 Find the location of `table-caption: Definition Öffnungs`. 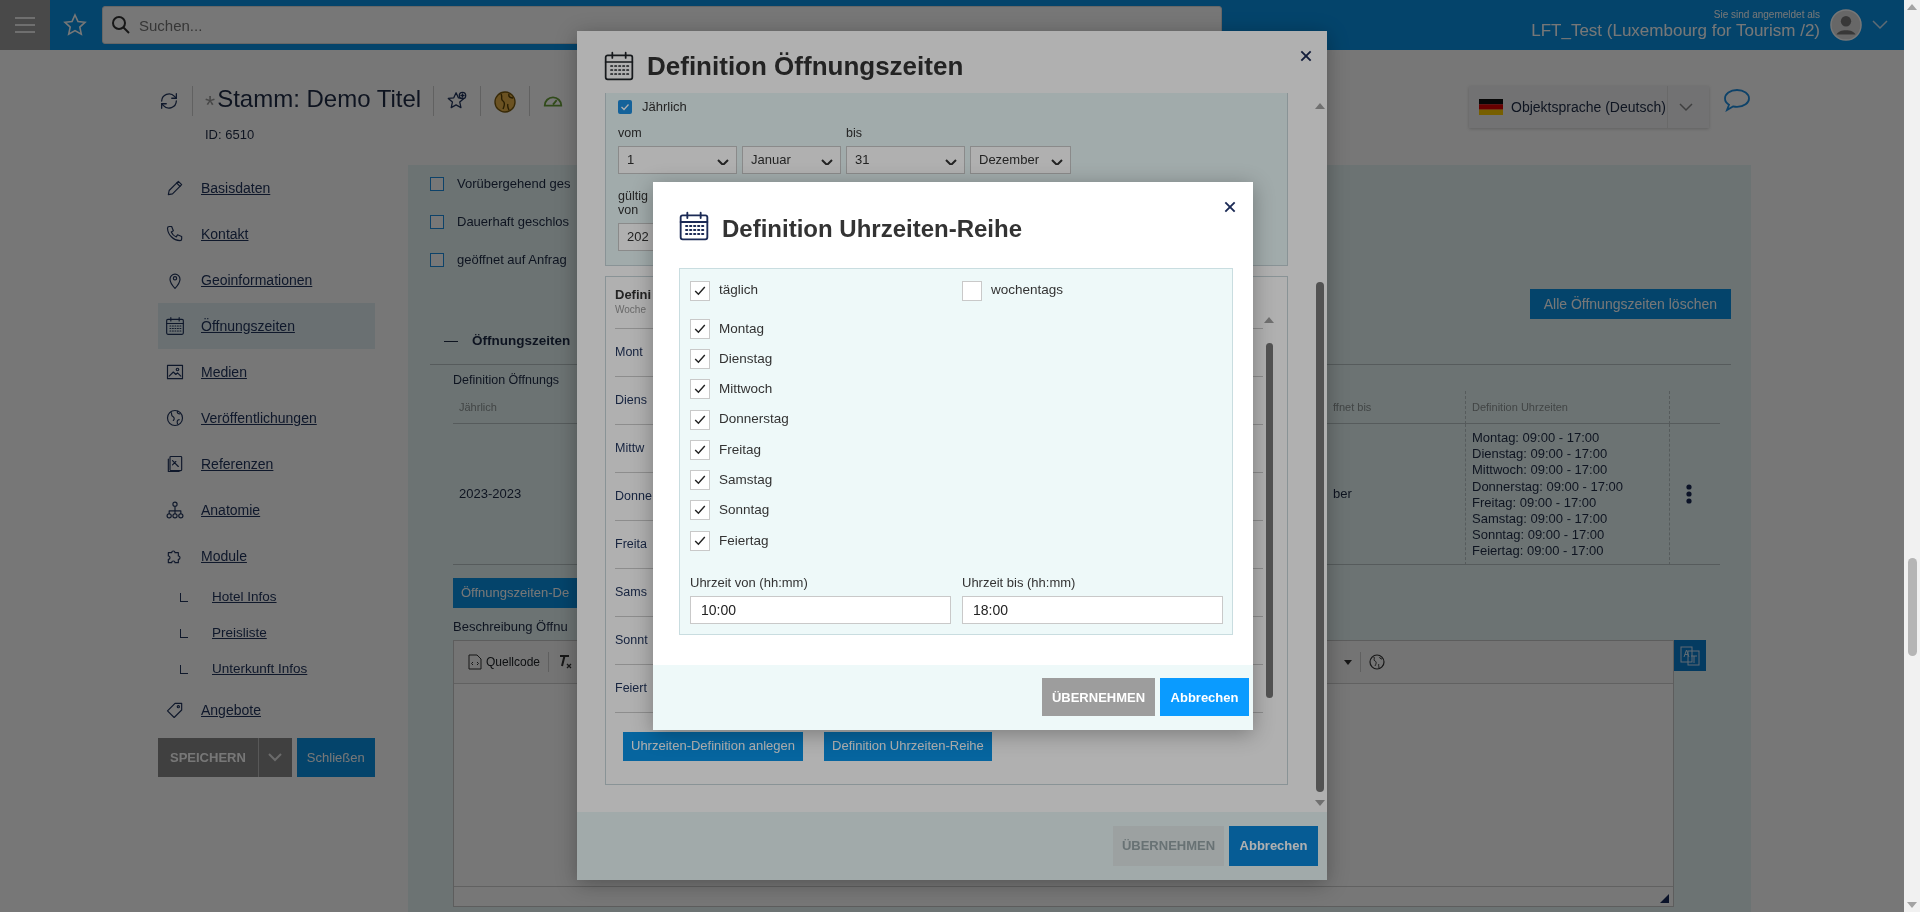

table-caption: Definition Öffnungs is located at coordinates (506, 380).